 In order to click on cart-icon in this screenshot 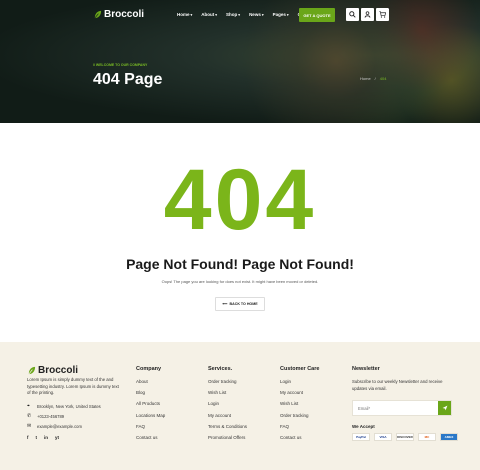, I will do `click(382, 14)`.